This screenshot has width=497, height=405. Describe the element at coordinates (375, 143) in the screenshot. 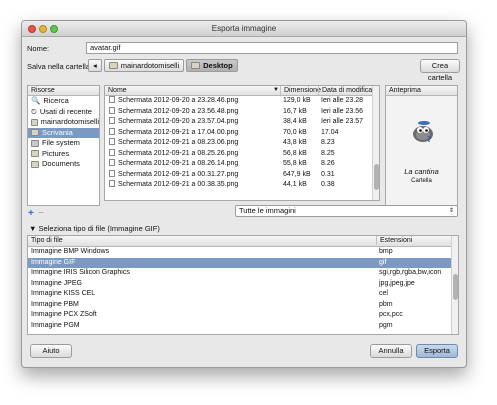

I see `file-list-scrollbar` at that location.